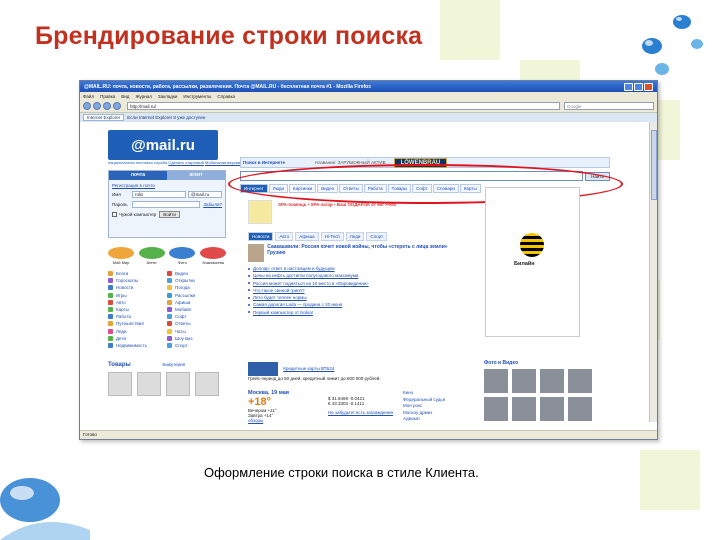 This screenshot has width=720, height=540. Describe the element at coordinates (348, 297) in the screenshot. I see `news-item: Лето будет теплее нормы` at that location.